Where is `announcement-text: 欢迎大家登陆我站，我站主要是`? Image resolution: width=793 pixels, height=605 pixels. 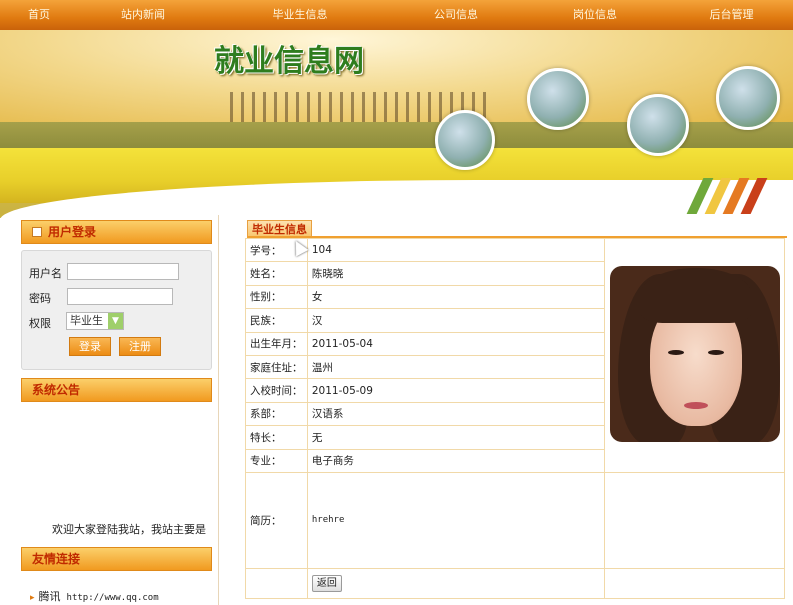 announcement-text: 欢迎大家登陆我站，我站主要是 is located at coordinates (129, 529).